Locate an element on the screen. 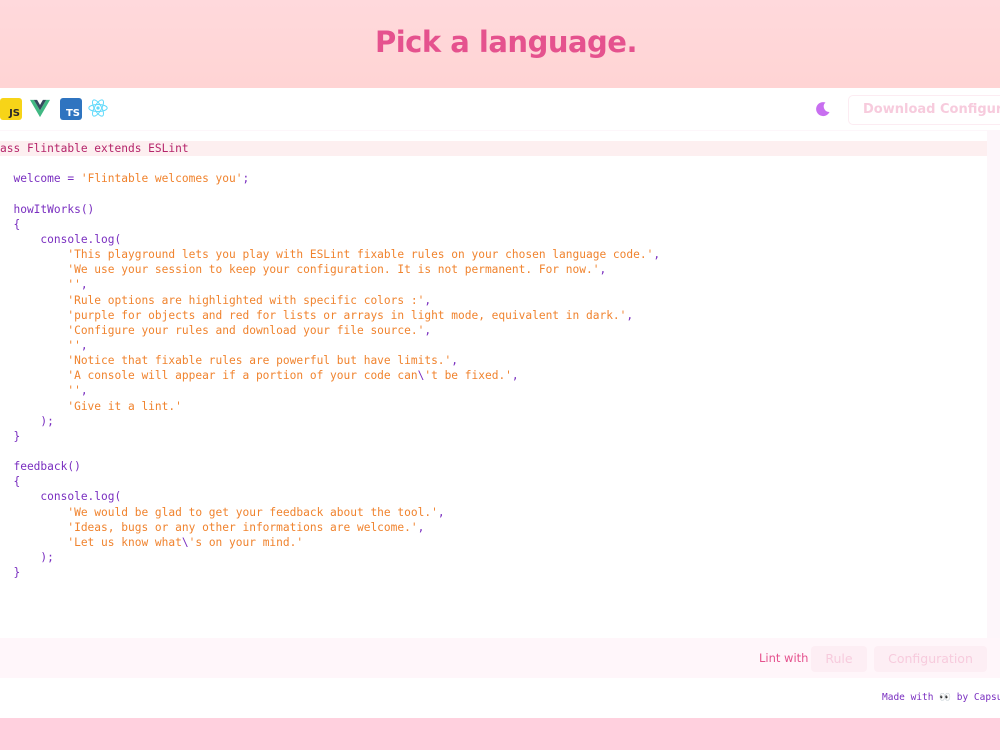  code-line: welcome = 'Flintable welcomes you'; is located at coordinates (124, 178).